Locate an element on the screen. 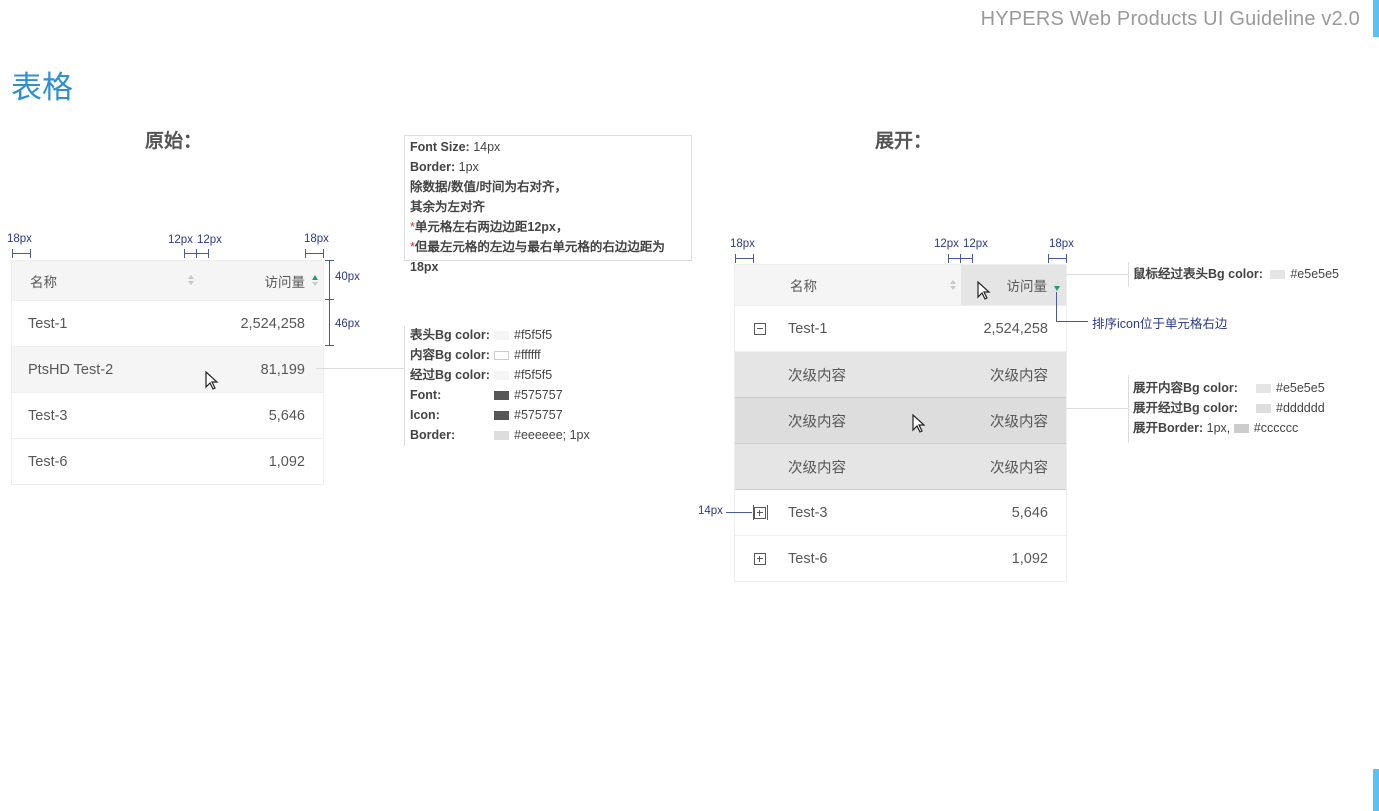 Image resolution: width=1379 pixels, height=811 pixels. sort-ascending-icon is located at coordinates (315, 277).